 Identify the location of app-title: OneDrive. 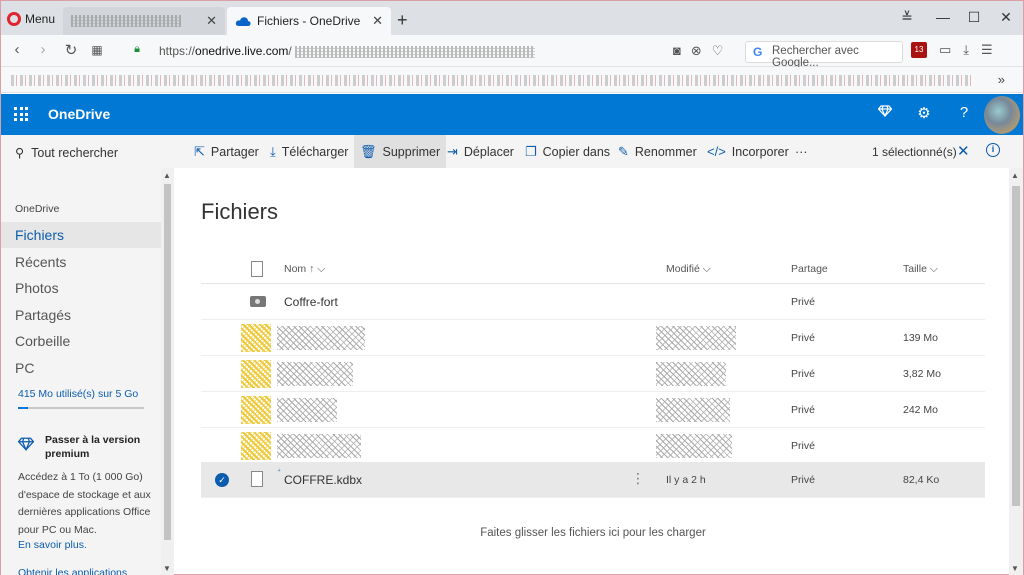
(79, 114).